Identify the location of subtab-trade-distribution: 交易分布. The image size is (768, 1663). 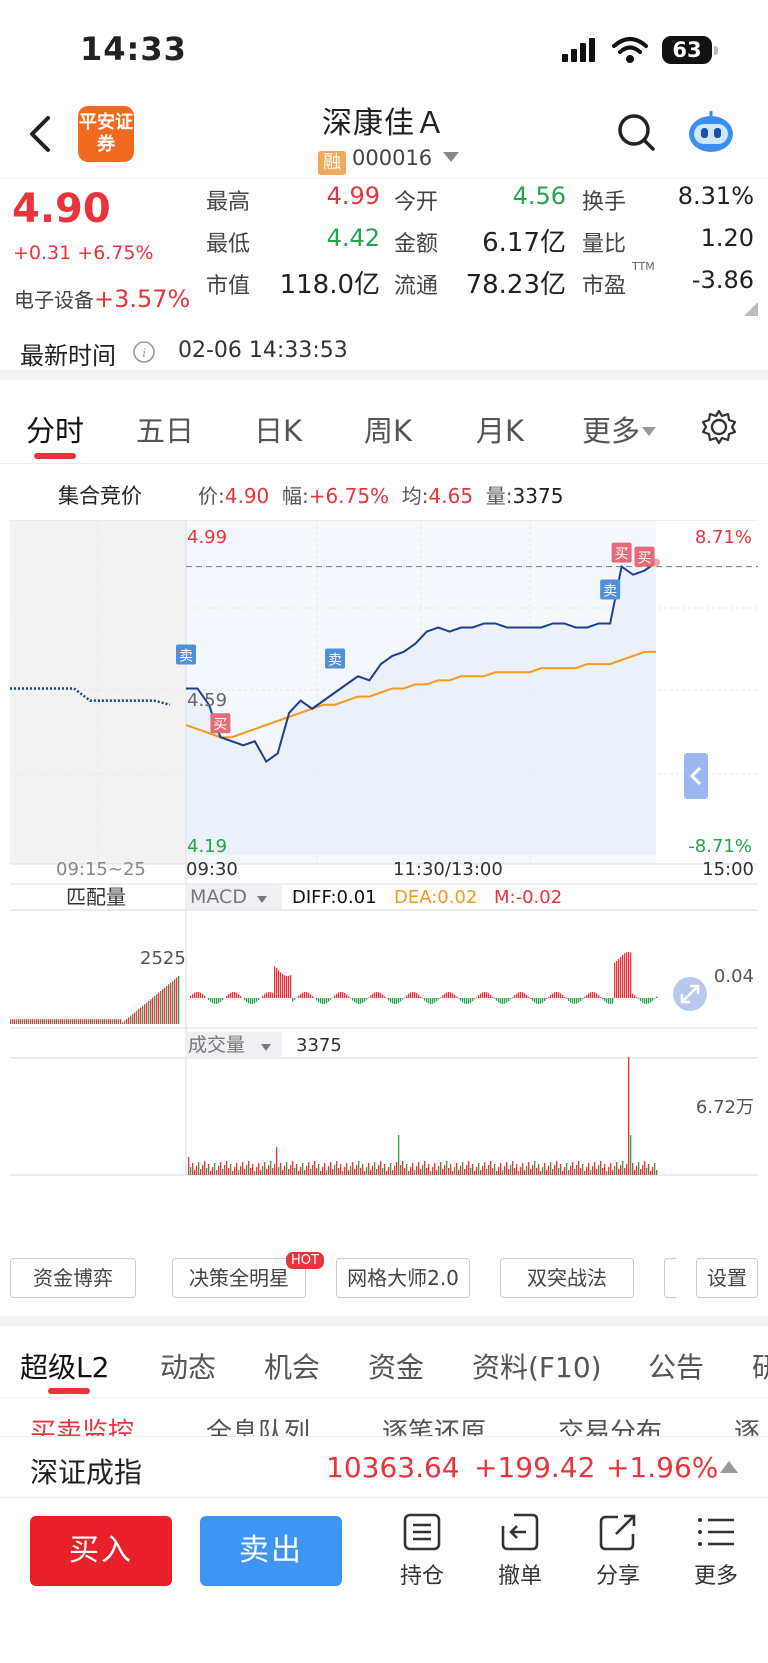
(610, 1424).